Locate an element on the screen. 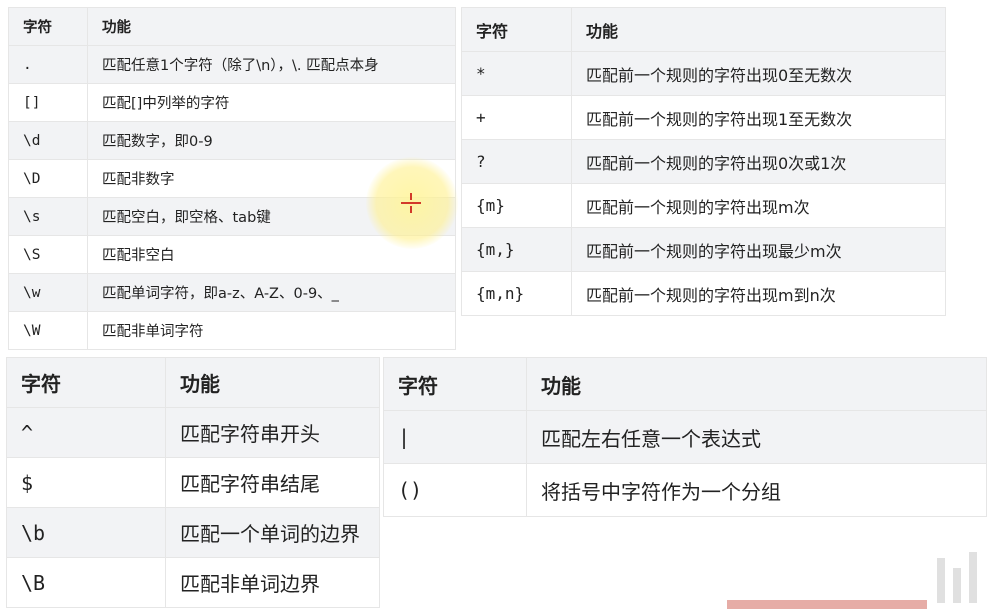 The image size is (987, 609). symbol-cell: \B is located at coordinates (86, 582).